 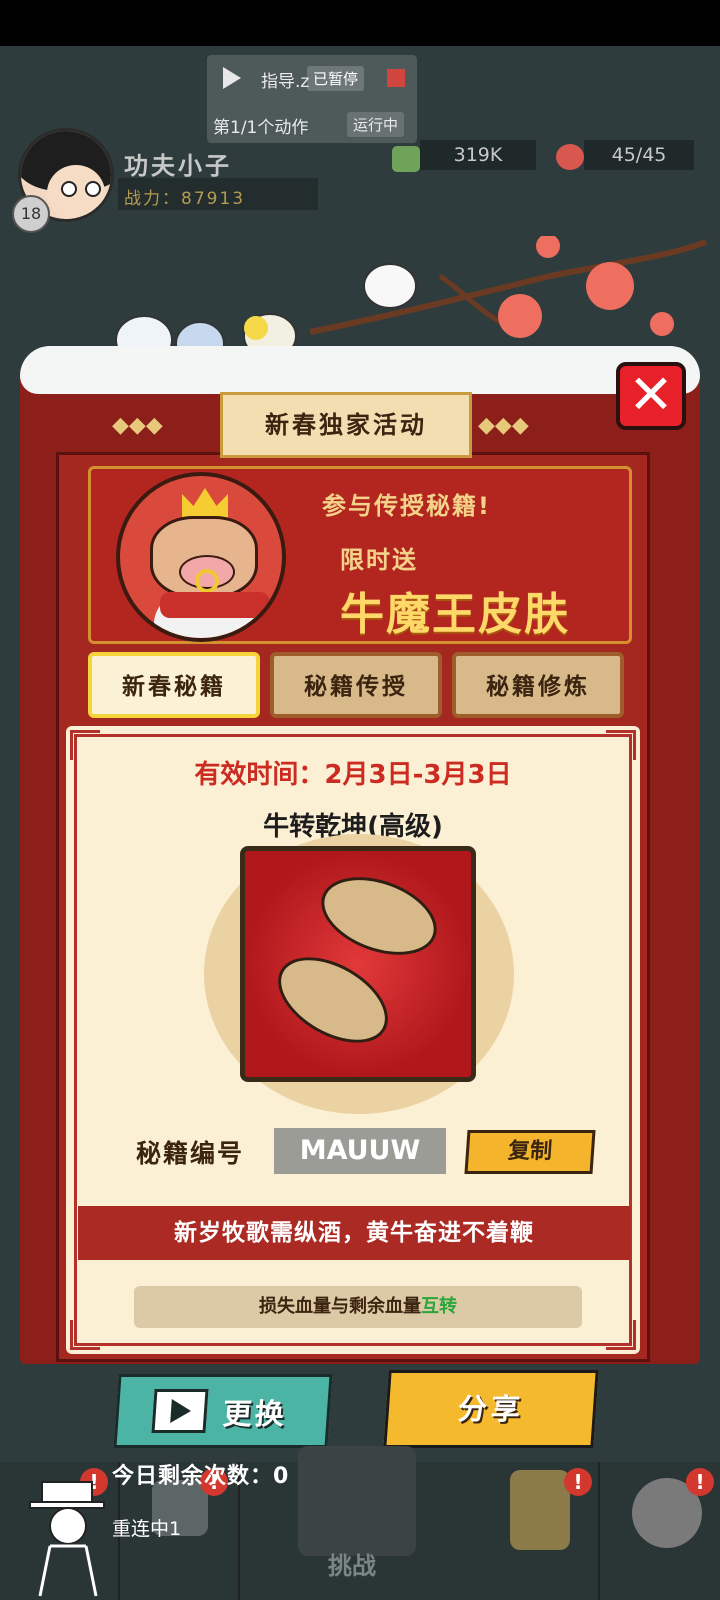 I want to click on macro-paused-badge: 已暂停, so click(x=336, y=78).